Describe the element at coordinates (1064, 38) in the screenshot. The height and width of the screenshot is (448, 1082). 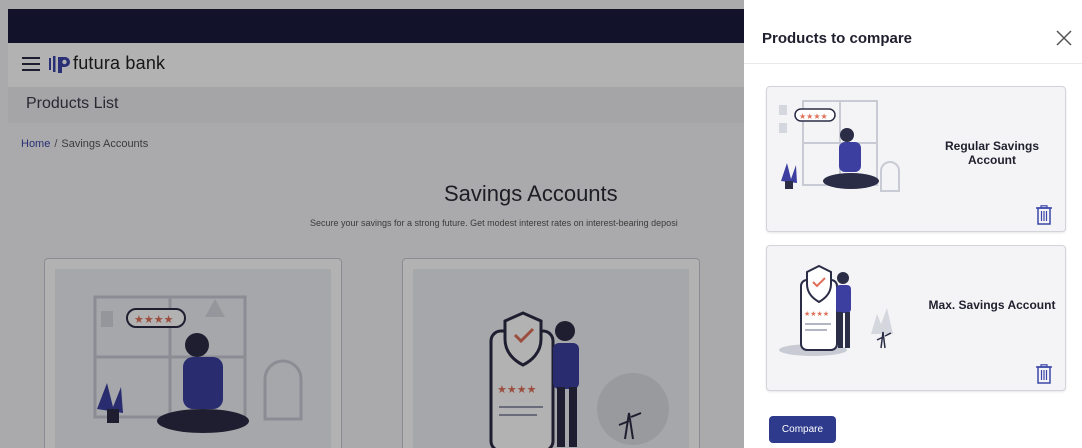
I see `close-icon` at that location.